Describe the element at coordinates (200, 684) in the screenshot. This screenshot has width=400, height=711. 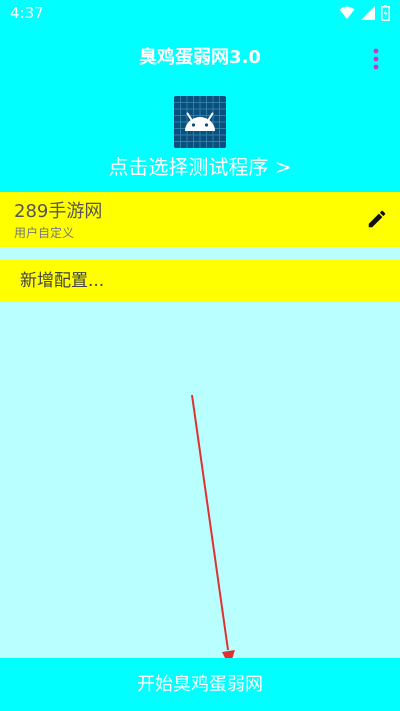
I see `start-button: 开始臭鸡蛋弱网` at that location.